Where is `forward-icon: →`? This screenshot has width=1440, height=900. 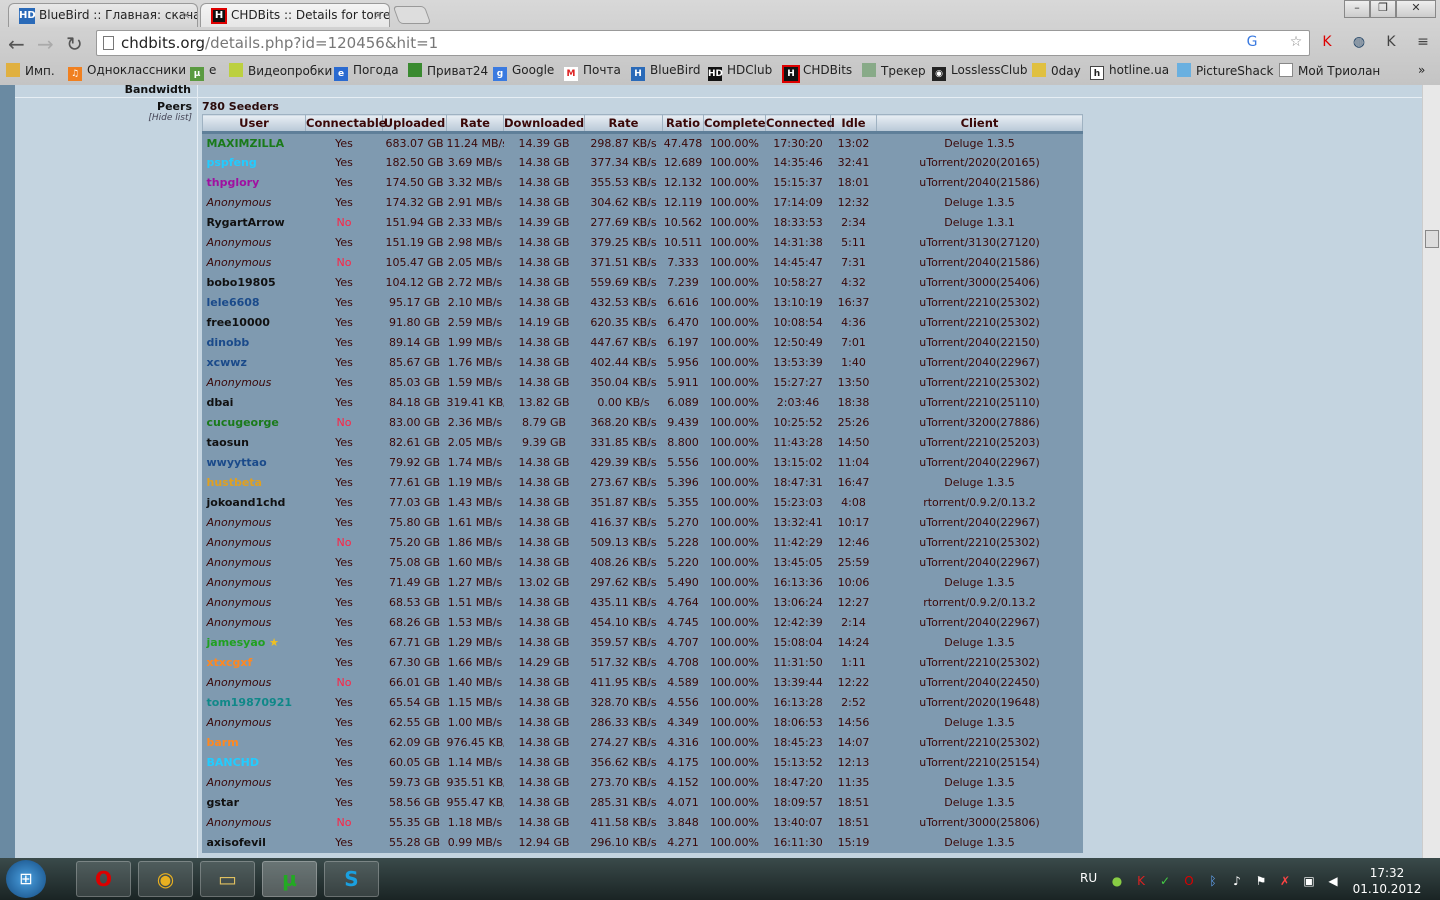
forward-icon: → is located at coordinates (45, 44).